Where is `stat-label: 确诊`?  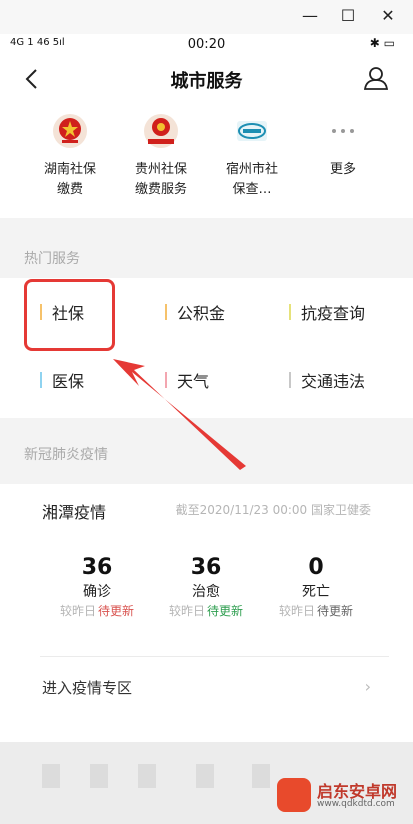
stat-label: 确诊 is located at coordinates (97, 592).